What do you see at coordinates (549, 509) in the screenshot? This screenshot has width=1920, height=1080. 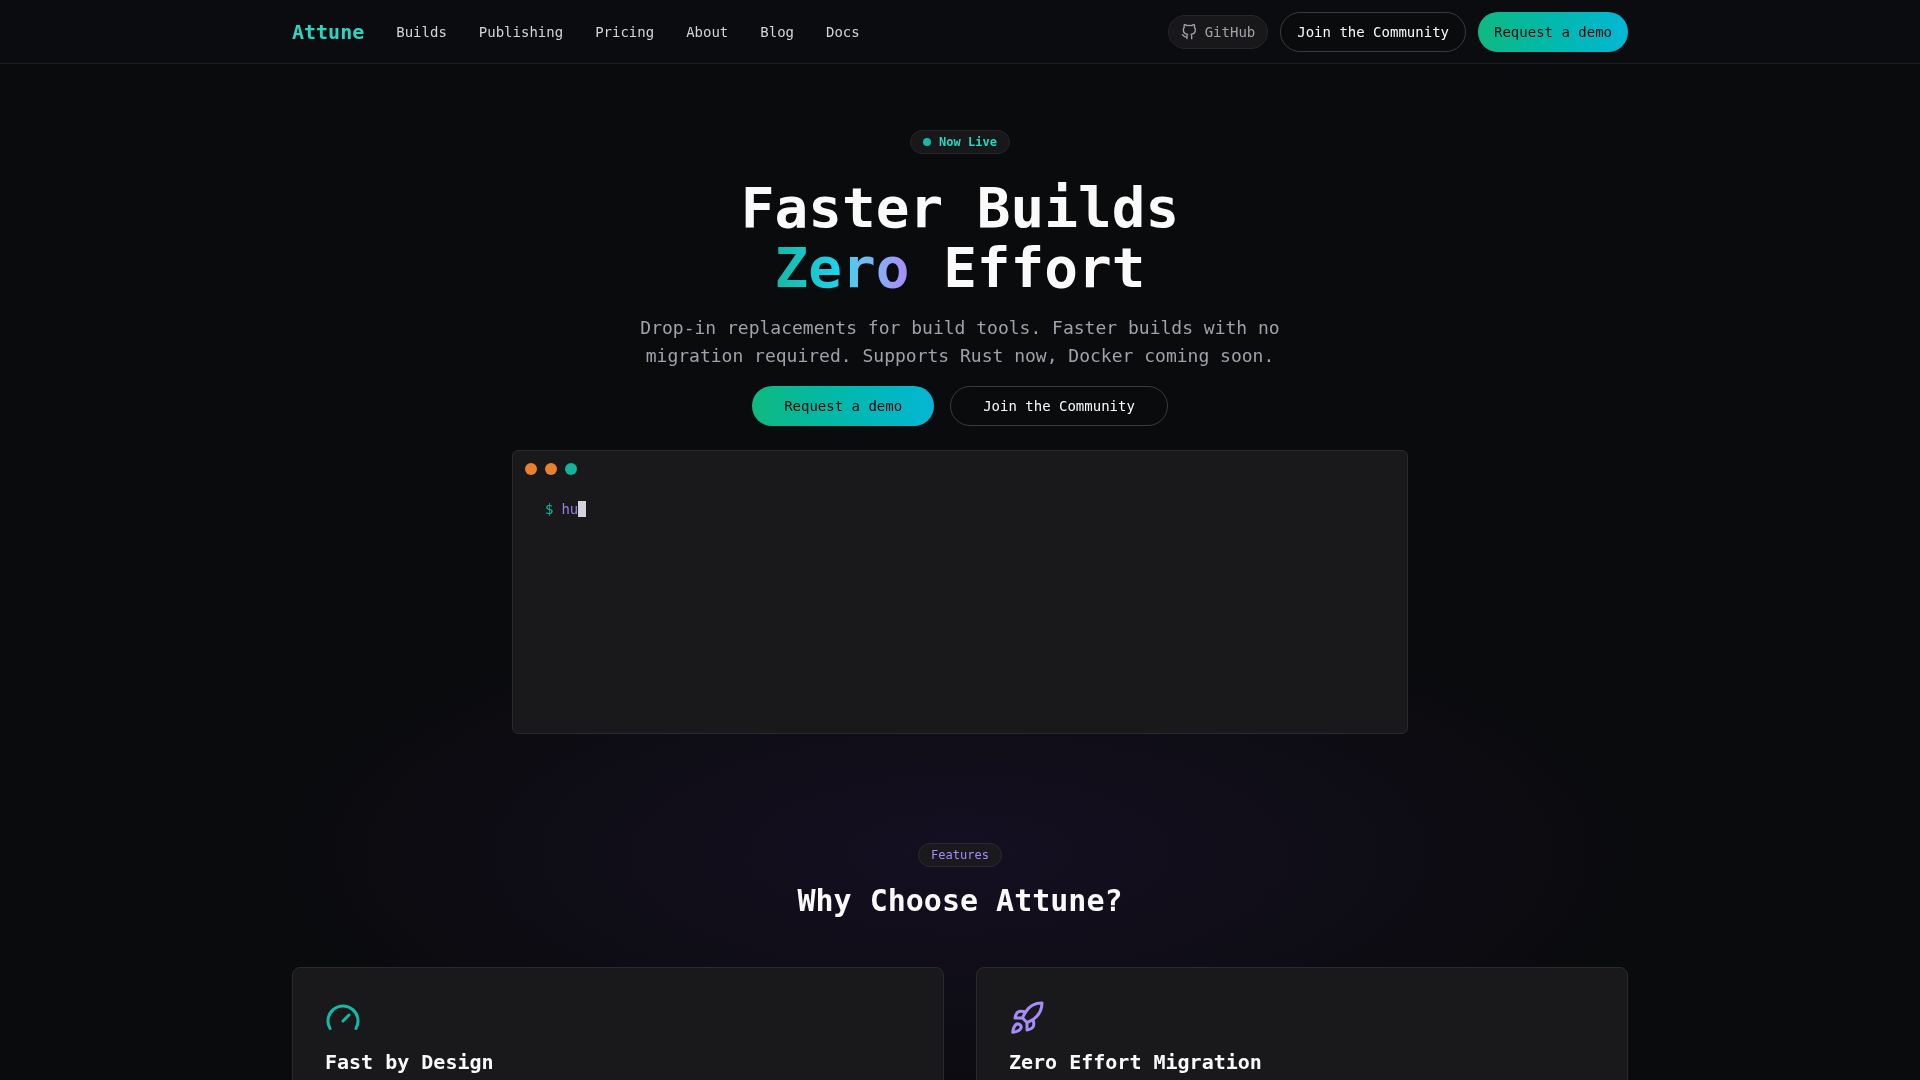 I see `terminal-prompt: $` at bounding box center [549, 509].